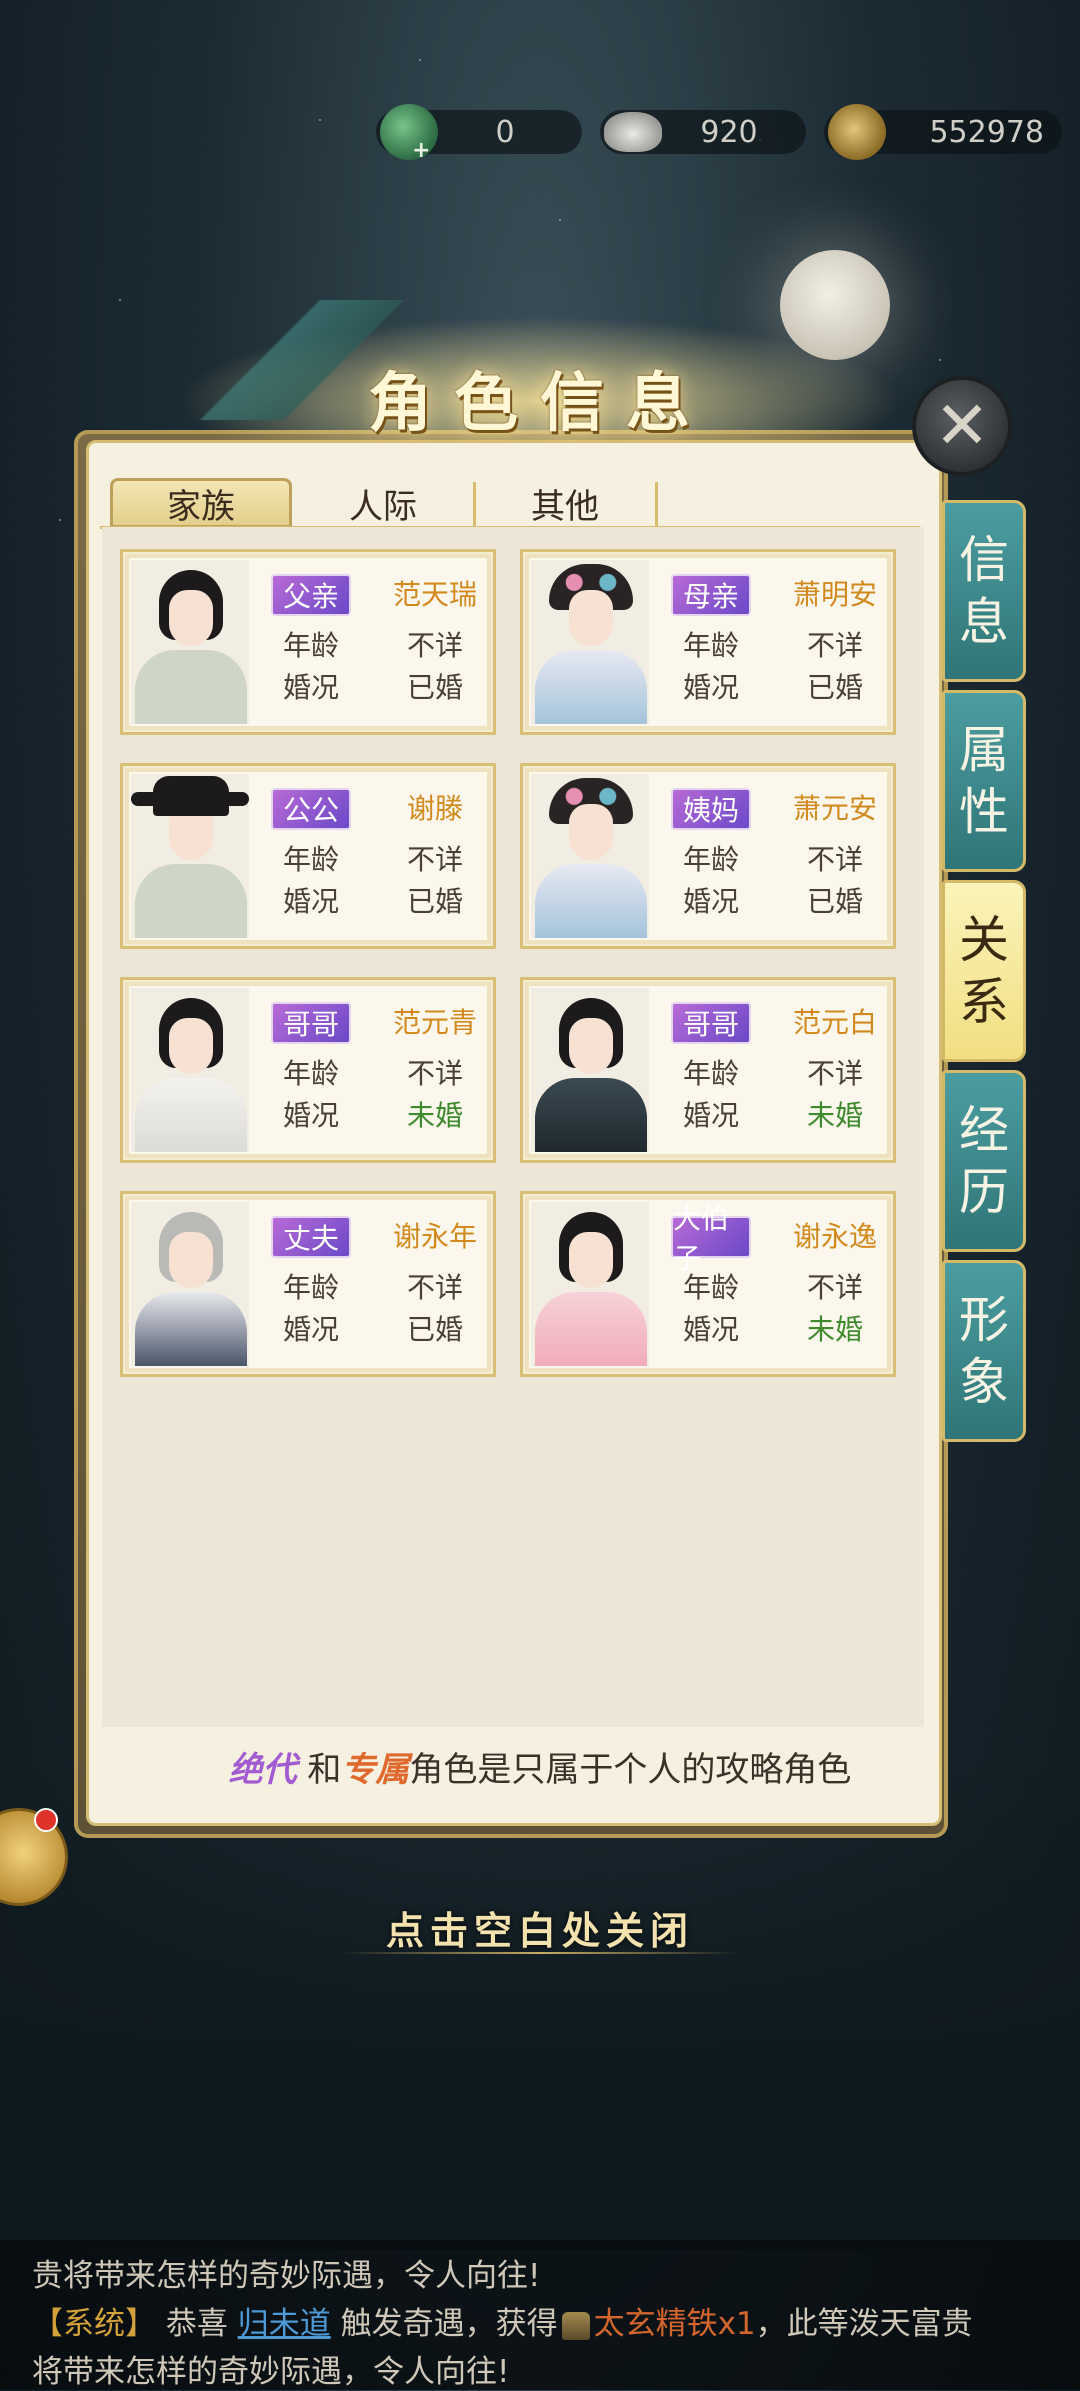  Describe the element at coordinates (190, 1284) in the screenshot. I see `husband-portrait` at that location.